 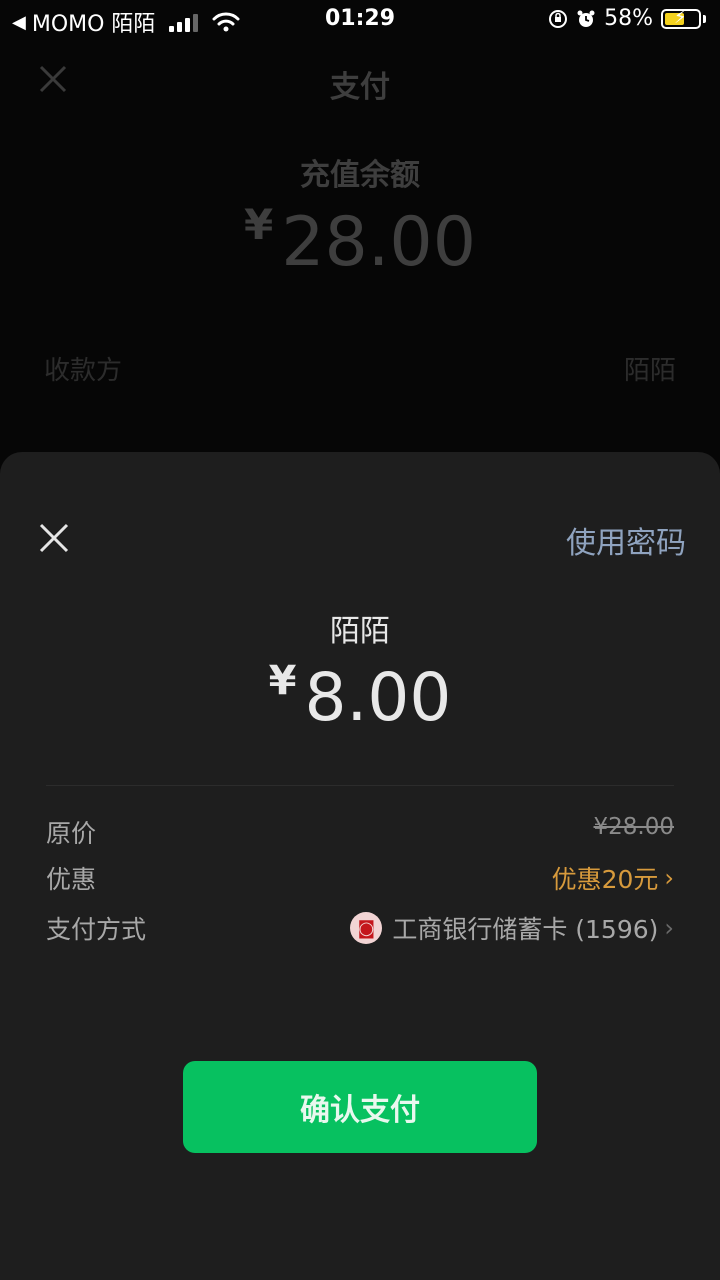 I want to click on discount-row: 优惠 优惠20元 ›, so click(x=360, y=880).